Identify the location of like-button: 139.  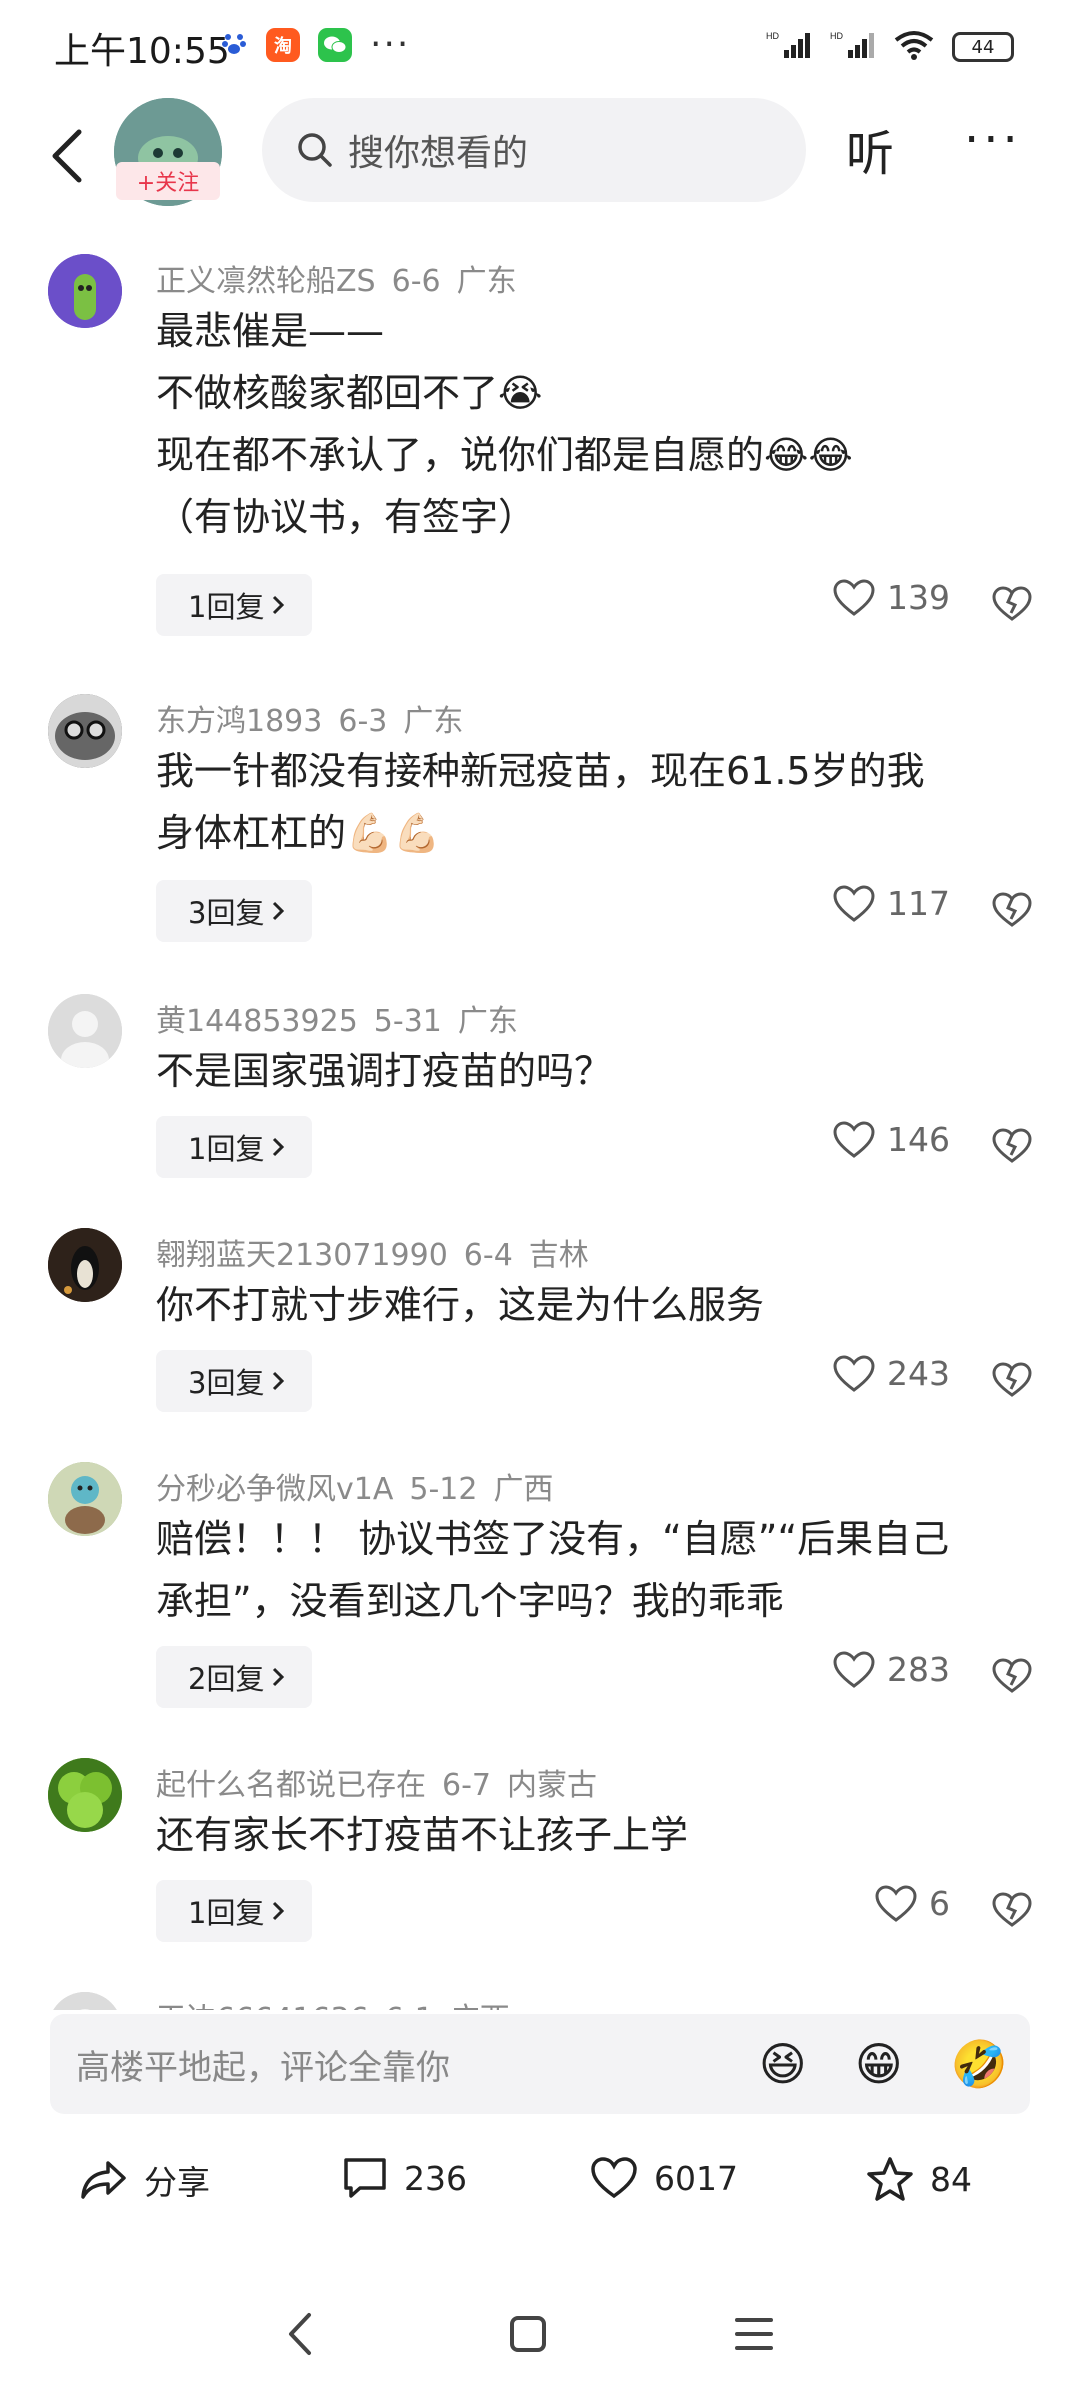
(891, 597).